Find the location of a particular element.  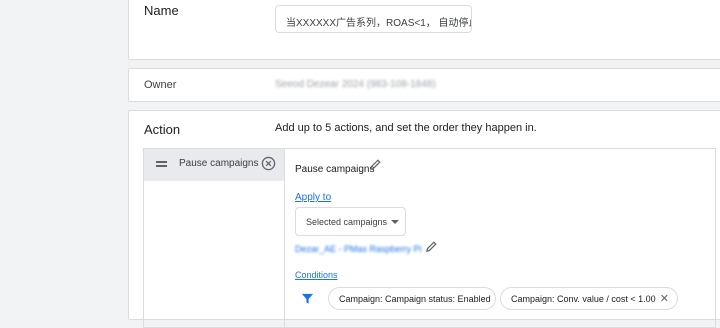

action-detail-title: Pause campaigns is located at coordinates (335, 169).